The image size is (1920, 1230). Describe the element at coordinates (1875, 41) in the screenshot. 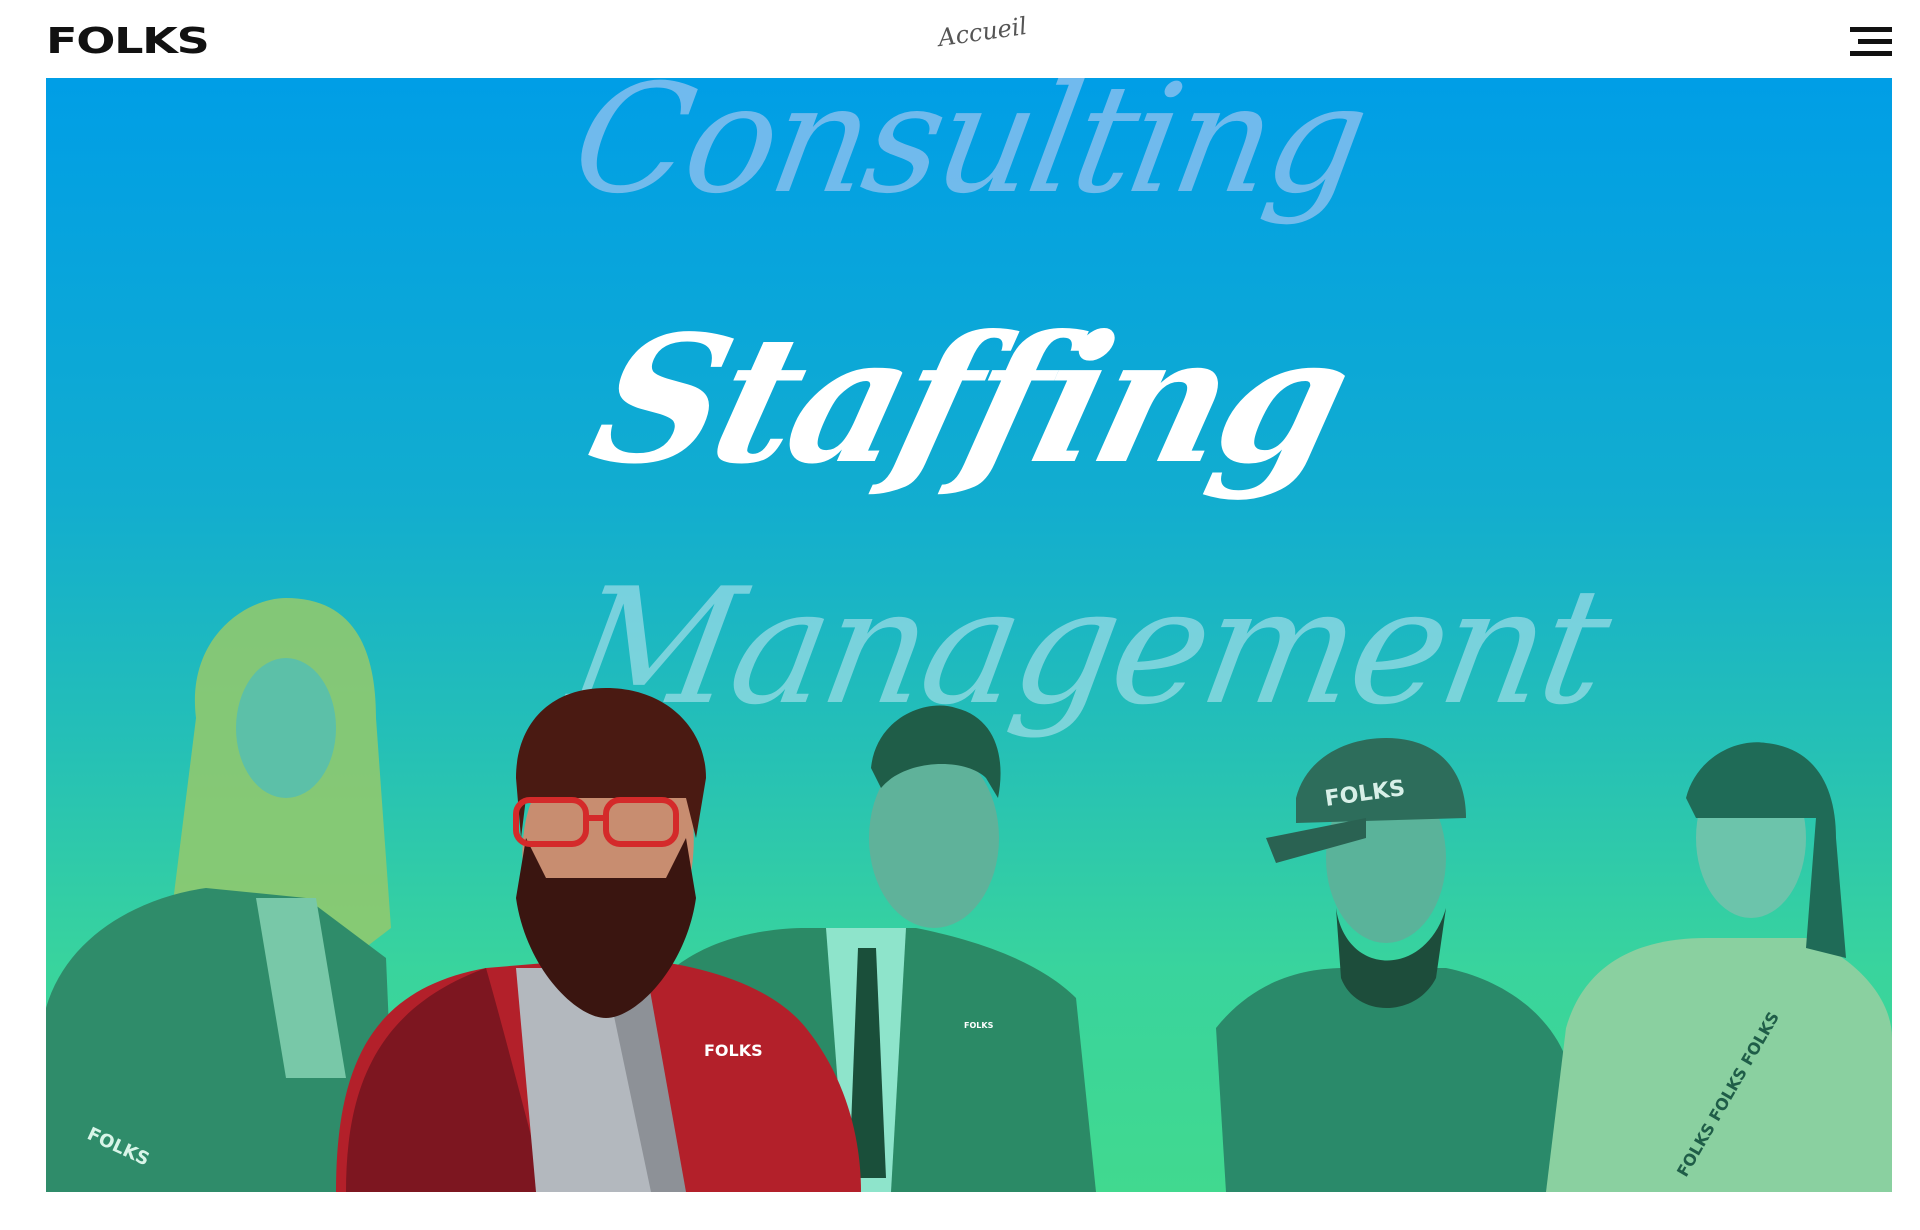

I see `menu-line-middle` at that location.